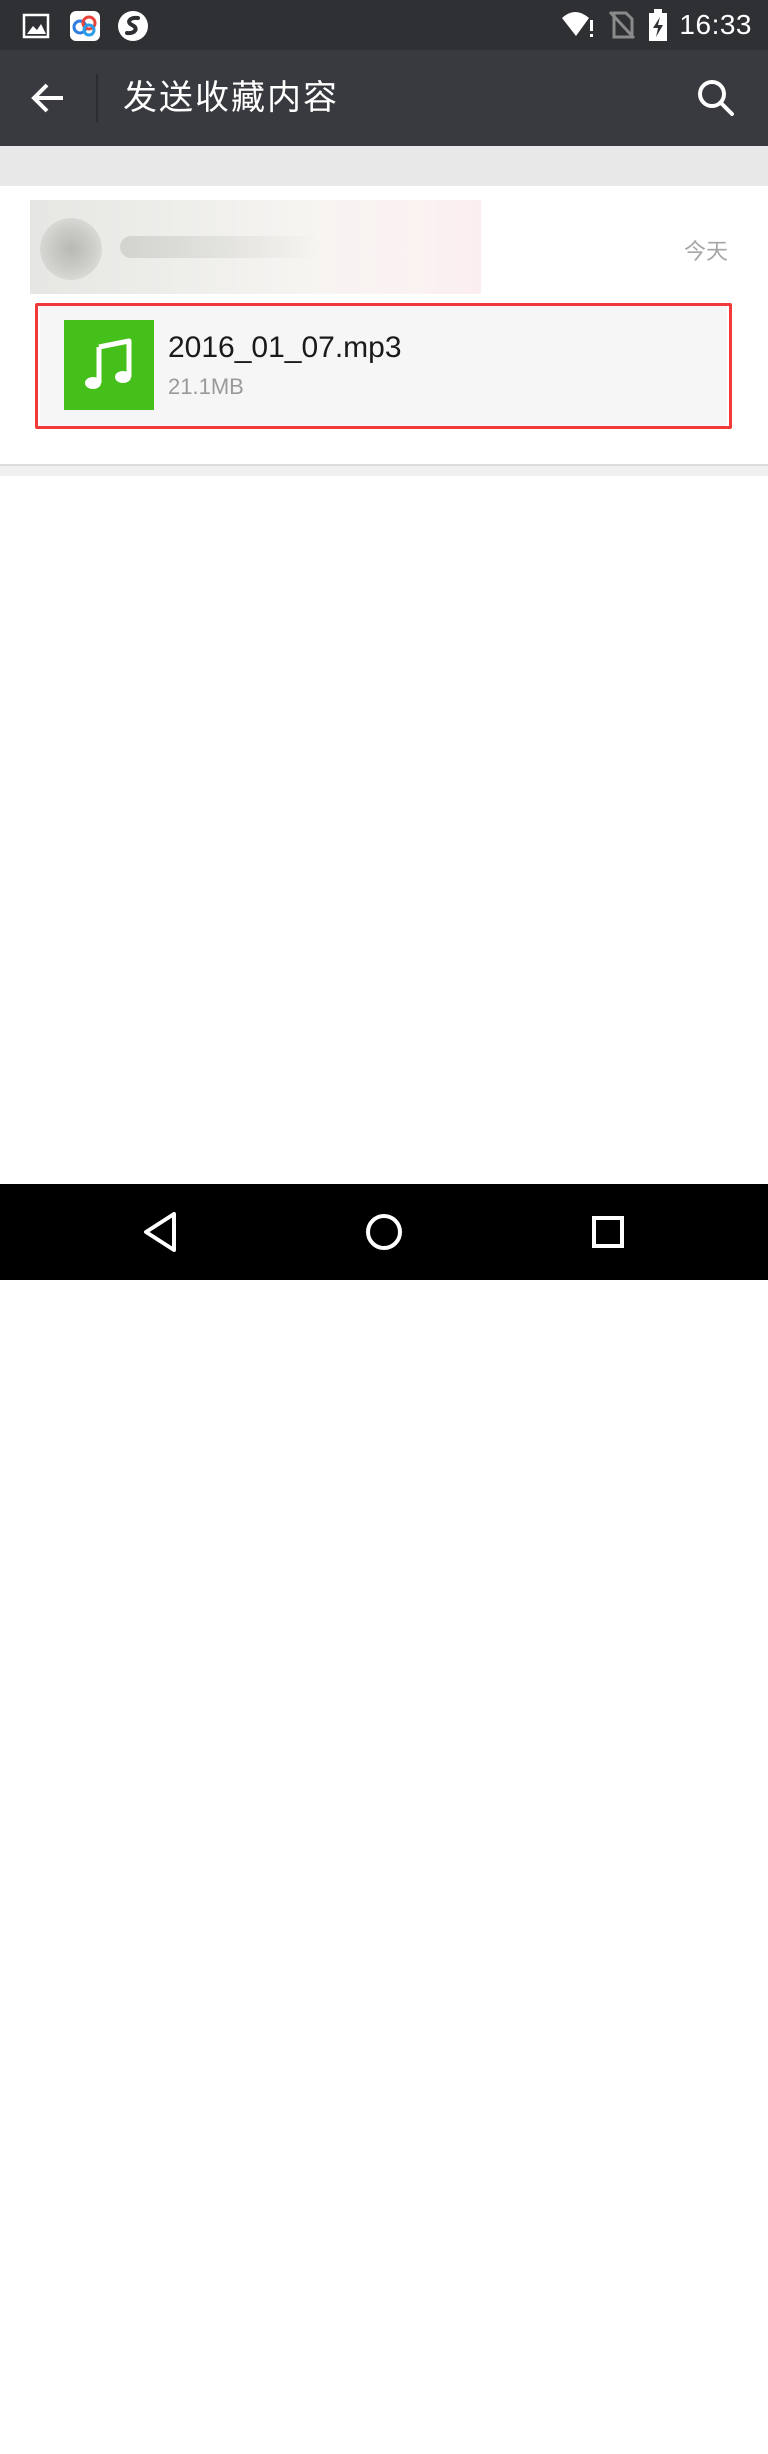  I want to click on back-button, so click(48, 98).